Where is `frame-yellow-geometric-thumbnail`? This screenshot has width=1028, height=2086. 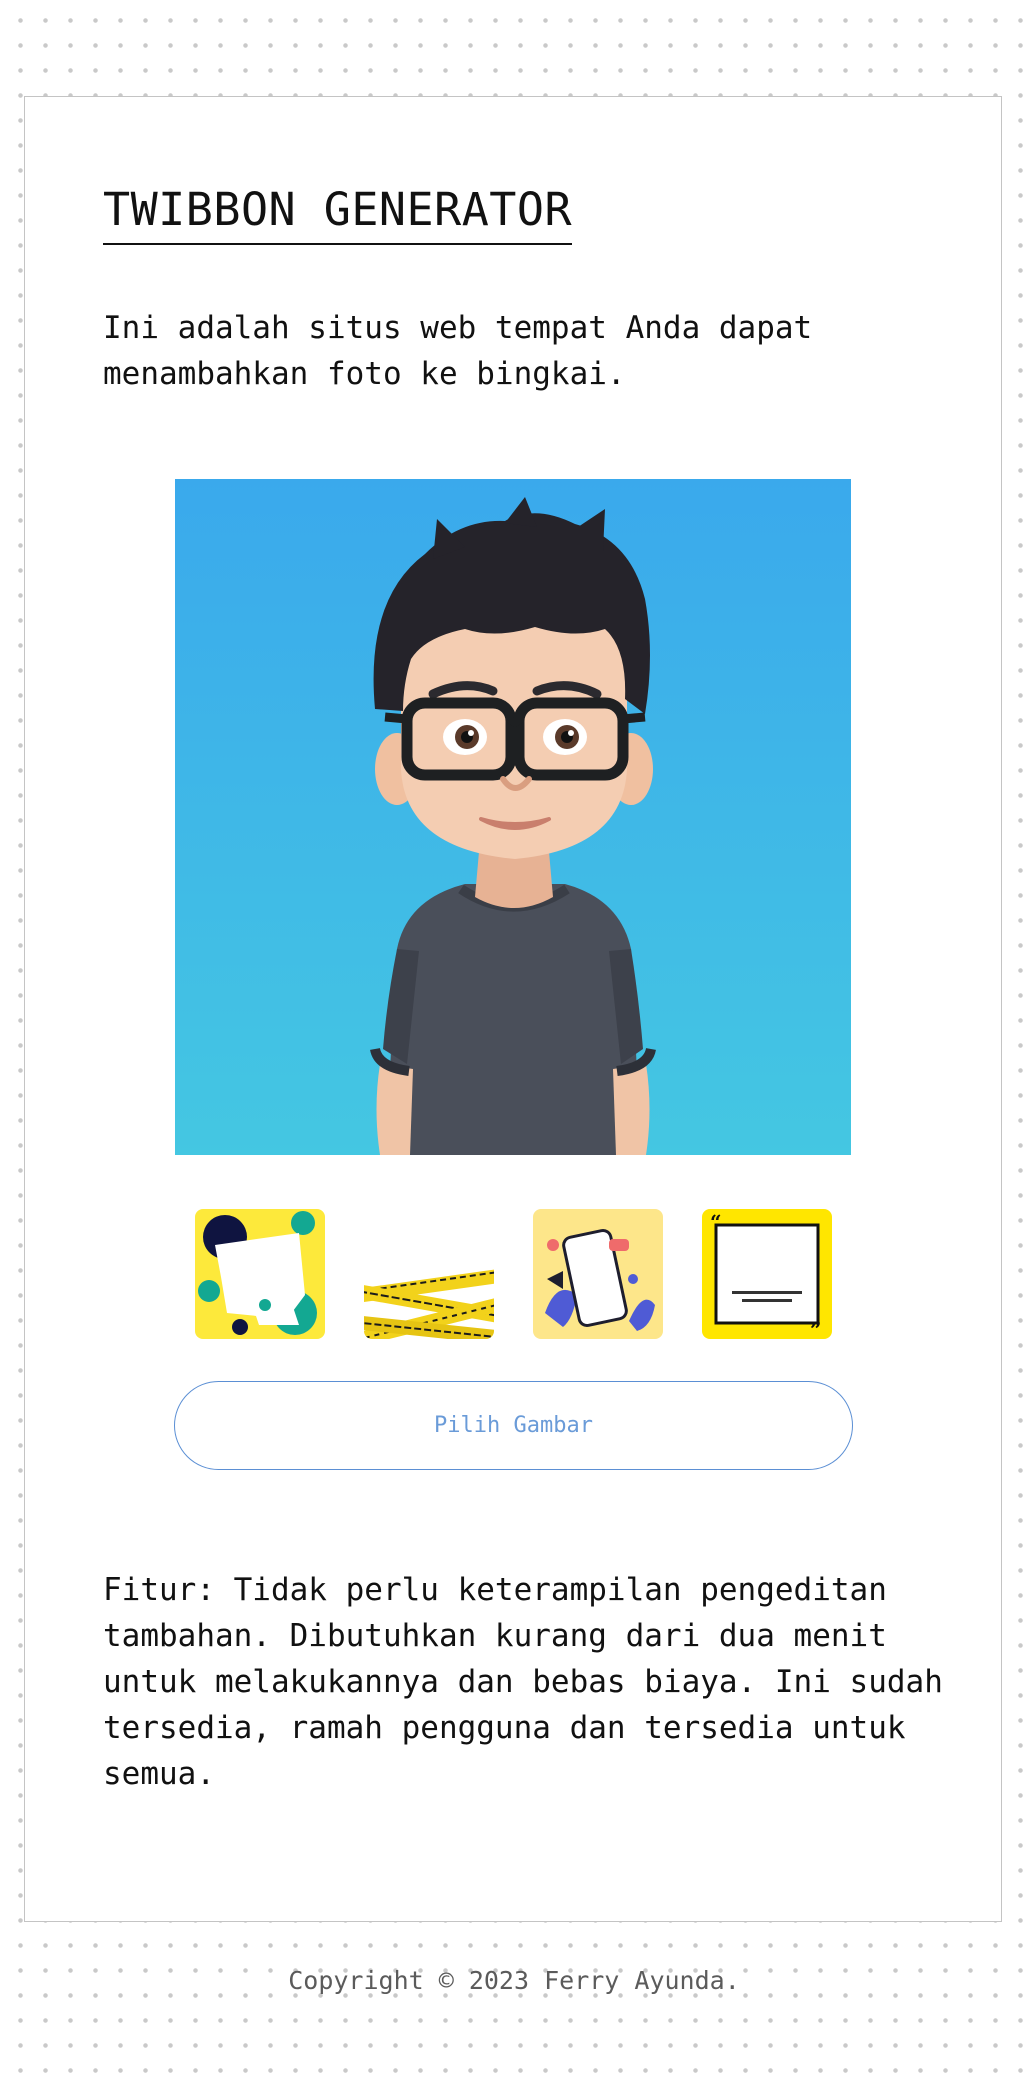
frame-yellow-geometric-thumbnail is located at coordinates (260, 1274).